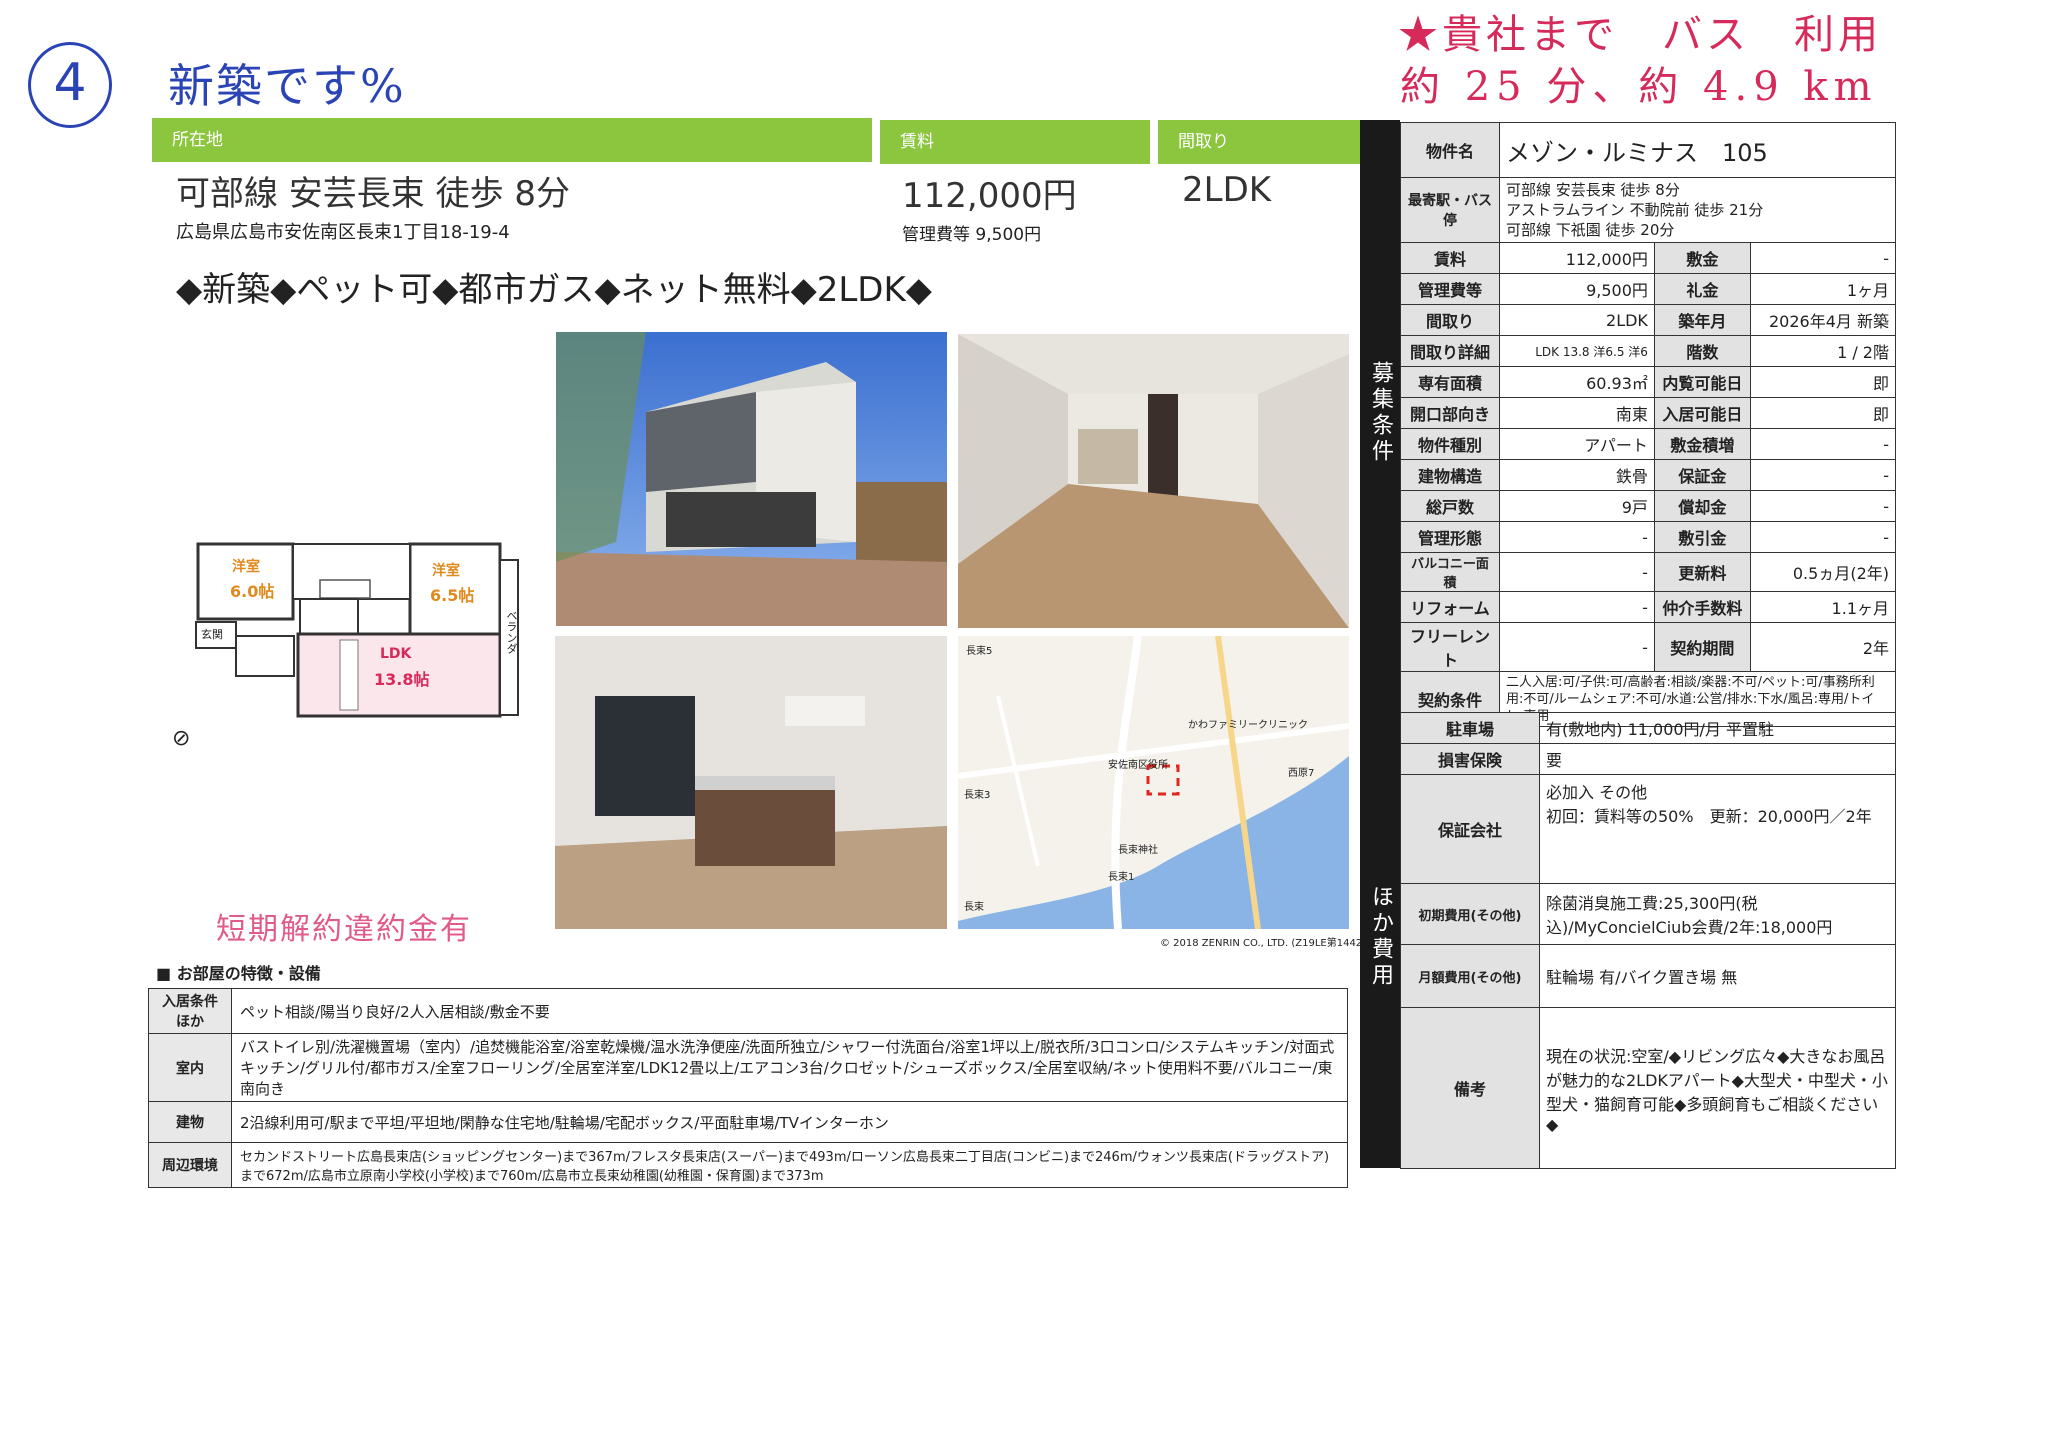  Describe the element at coordinates (446, 571) in the screenshot. I see `room2-label: 洋室` at that location.